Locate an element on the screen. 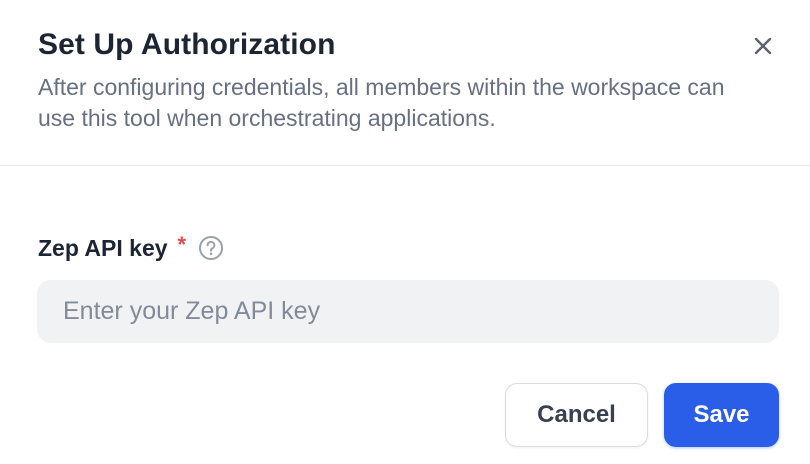  api-key-label-row: Zep API key * is located at coordinates (131, 248).